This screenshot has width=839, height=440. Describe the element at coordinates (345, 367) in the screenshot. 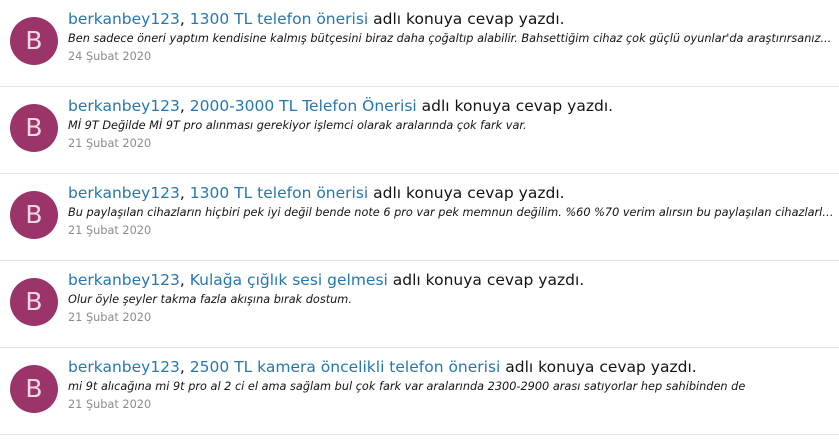

I see `thread-link: 2500 TL kamera öncelikli telefon önerisi` at that location.